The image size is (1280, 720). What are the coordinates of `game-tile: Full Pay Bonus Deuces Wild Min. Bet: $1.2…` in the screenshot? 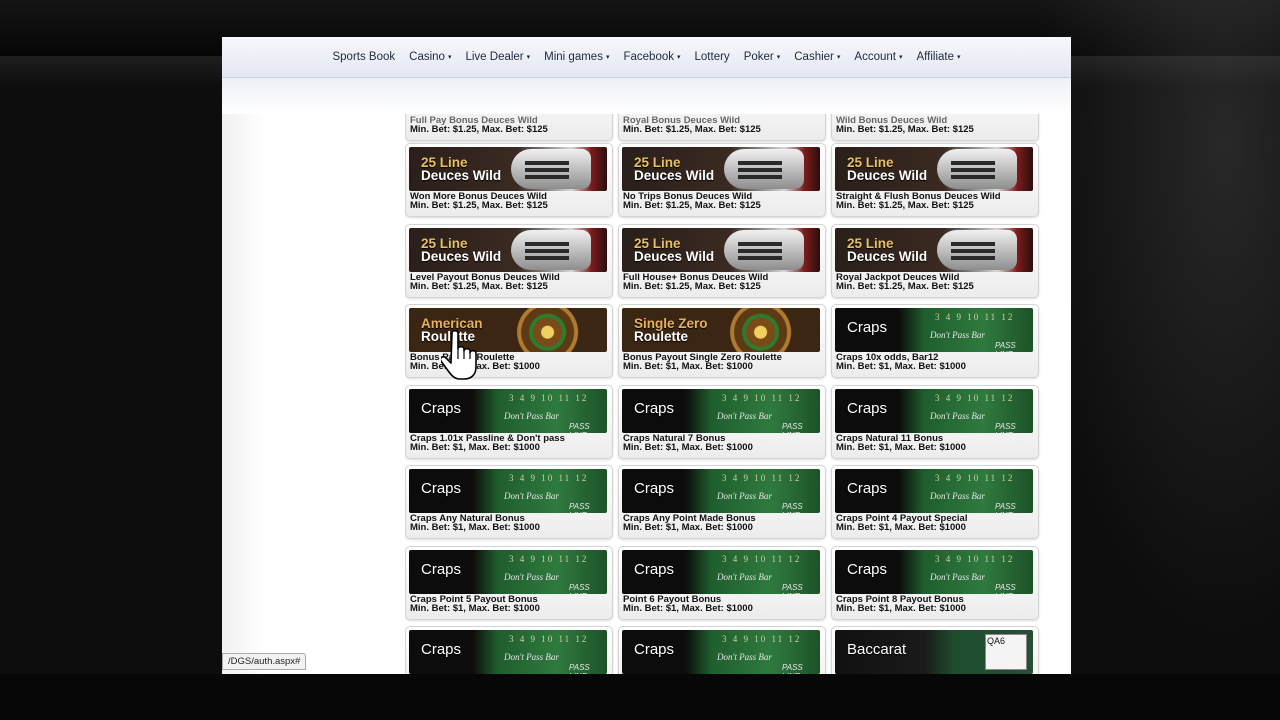 It's located at (509, 127).